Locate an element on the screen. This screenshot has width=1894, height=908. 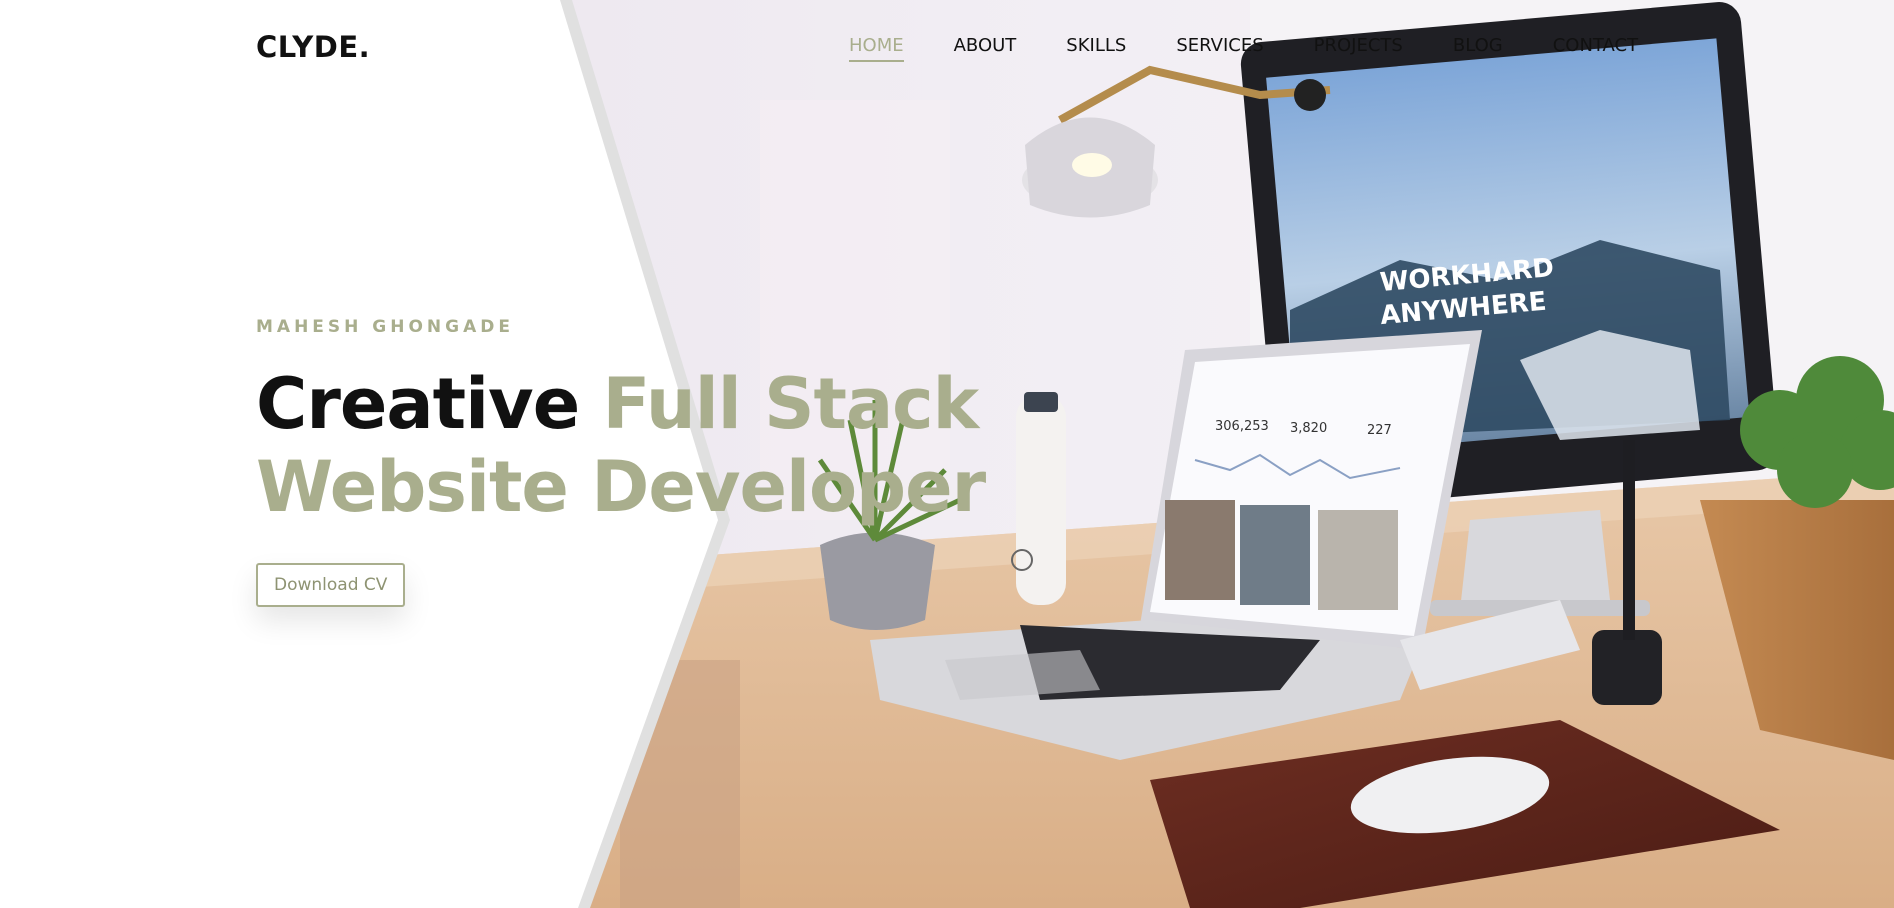
download-cv-button: Download CV is located at coordinates (331, 585).